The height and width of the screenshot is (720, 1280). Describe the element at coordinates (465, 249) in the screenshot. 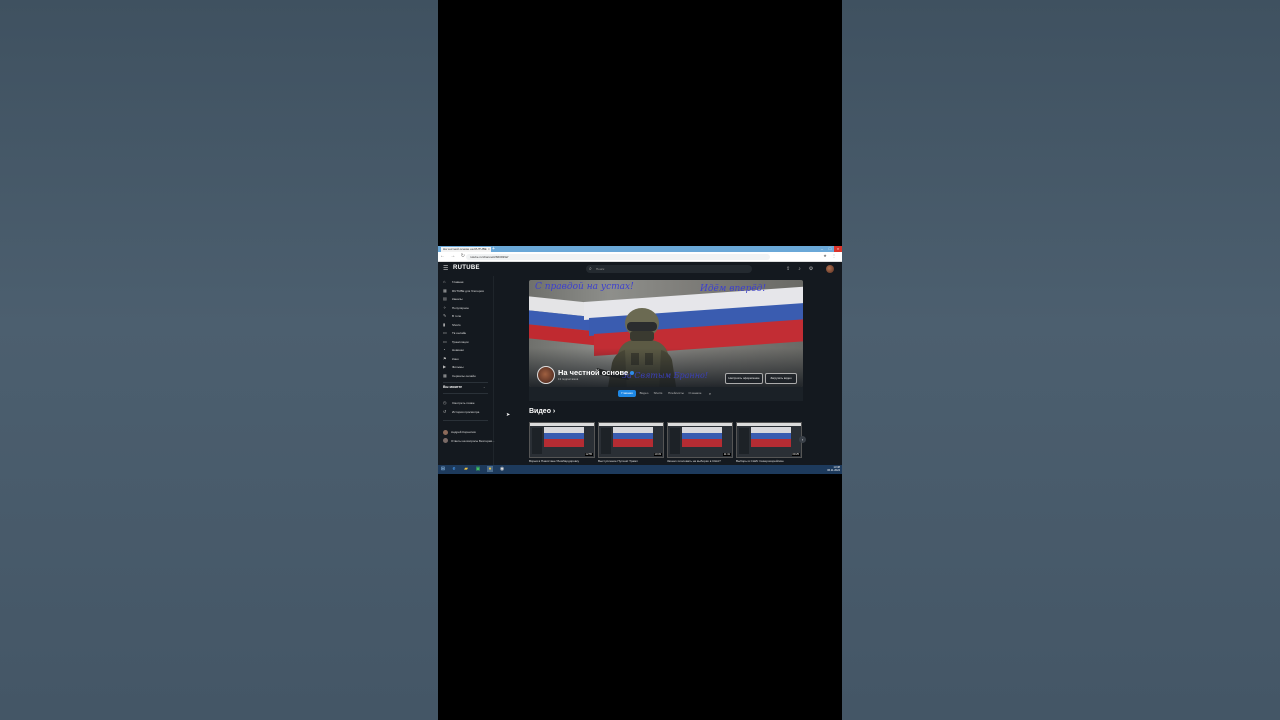

I see `tab-title: На честной основе на RUTUBE` at that location.